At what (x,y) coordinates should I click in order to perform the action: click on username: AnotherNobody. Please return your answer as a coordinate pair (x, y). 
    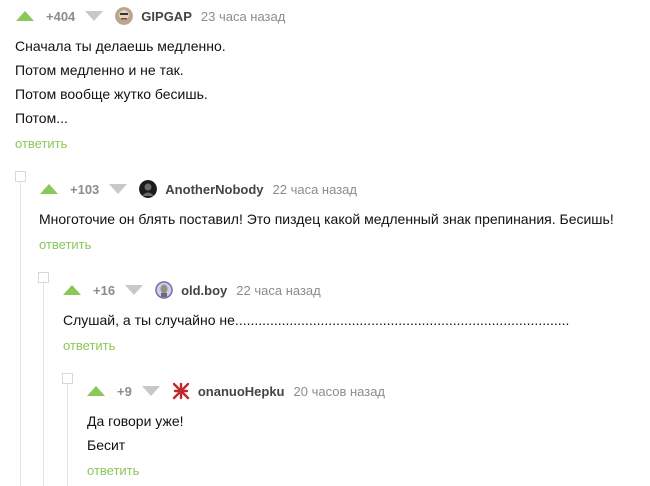
    Looking at the image, I should click on (214, 189).